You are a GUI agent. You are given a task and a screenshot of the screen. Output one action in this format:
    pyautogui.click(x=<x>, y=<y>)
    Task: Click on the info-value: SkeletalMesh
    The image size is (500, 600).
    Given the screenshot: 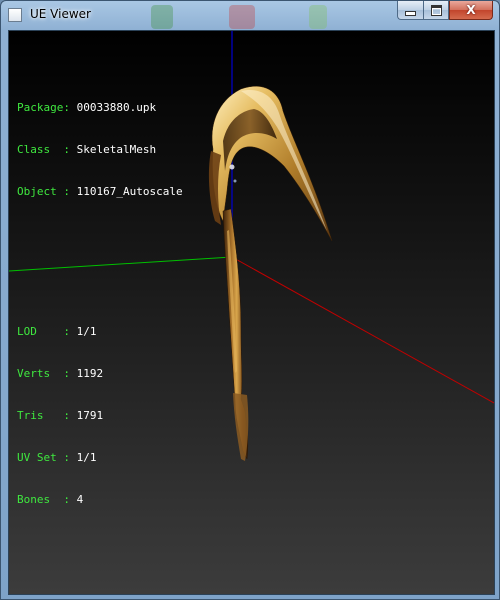 What is the action you would take?
    pyautogui.click(x=116, y=149)
    